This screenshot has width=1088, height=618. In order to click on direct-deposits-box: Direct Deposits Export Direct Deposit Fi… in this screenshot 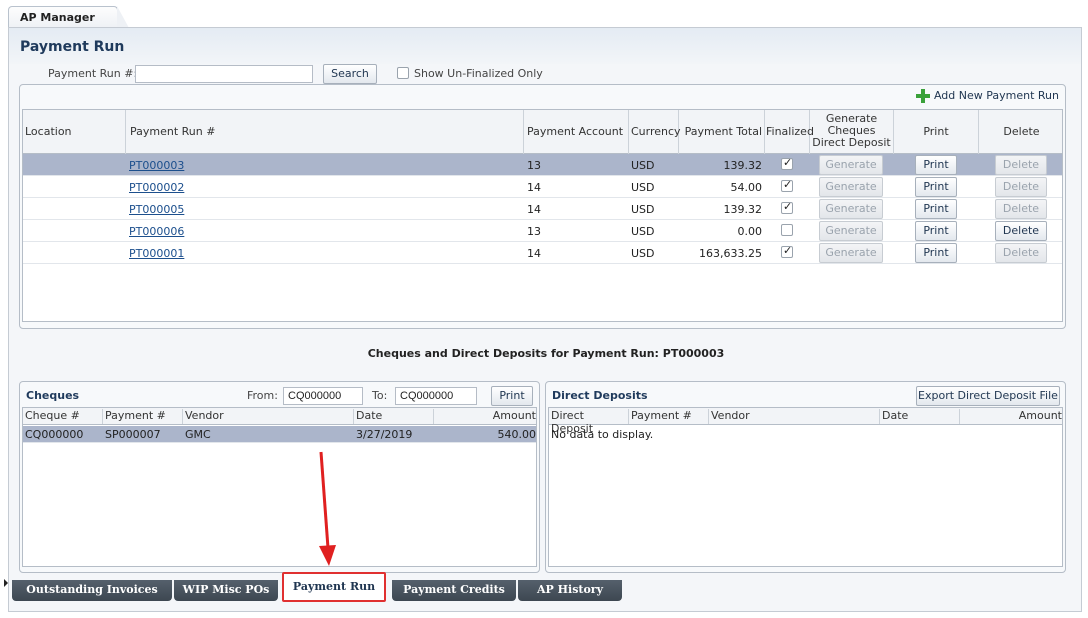, I will do `click(805, 477)`.